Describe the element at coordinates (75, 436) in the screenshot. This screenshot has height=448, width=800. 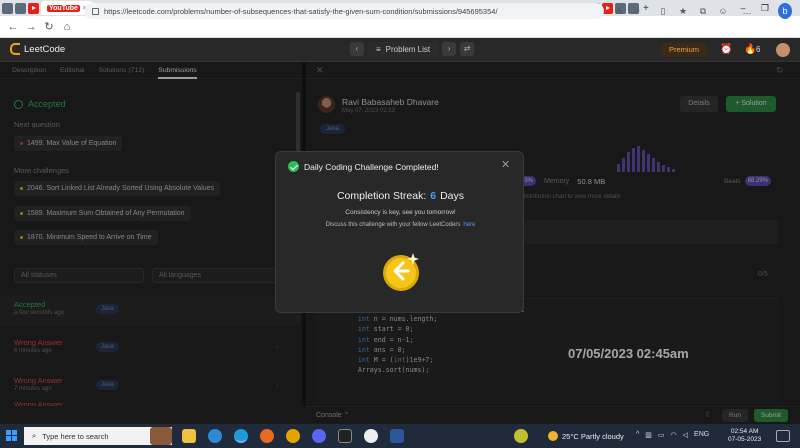
I see `search-placeholder: Type here to search` at that location.